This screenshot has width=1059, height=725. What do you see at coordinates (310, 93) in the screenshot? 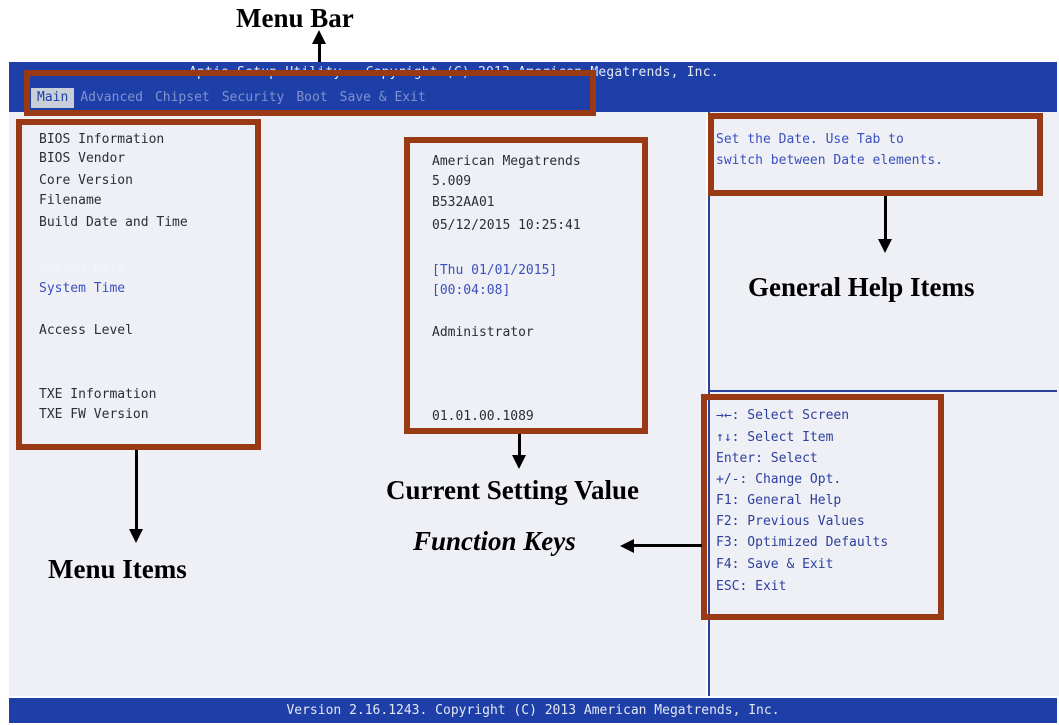
I see `menu-bar-highlight-box` at bounding box center [310, 93].